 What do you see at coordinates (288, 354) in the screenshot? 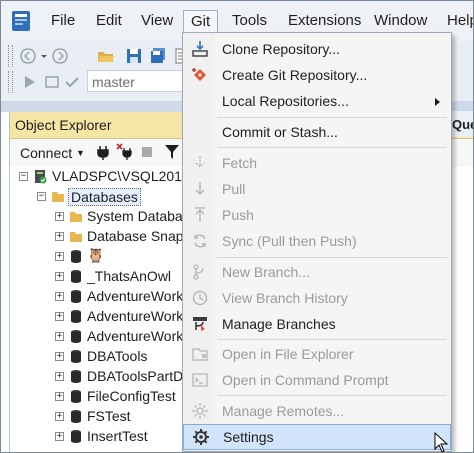
I see `menu-item-label: Open in File Explorer` at bounding box center [288, 354].